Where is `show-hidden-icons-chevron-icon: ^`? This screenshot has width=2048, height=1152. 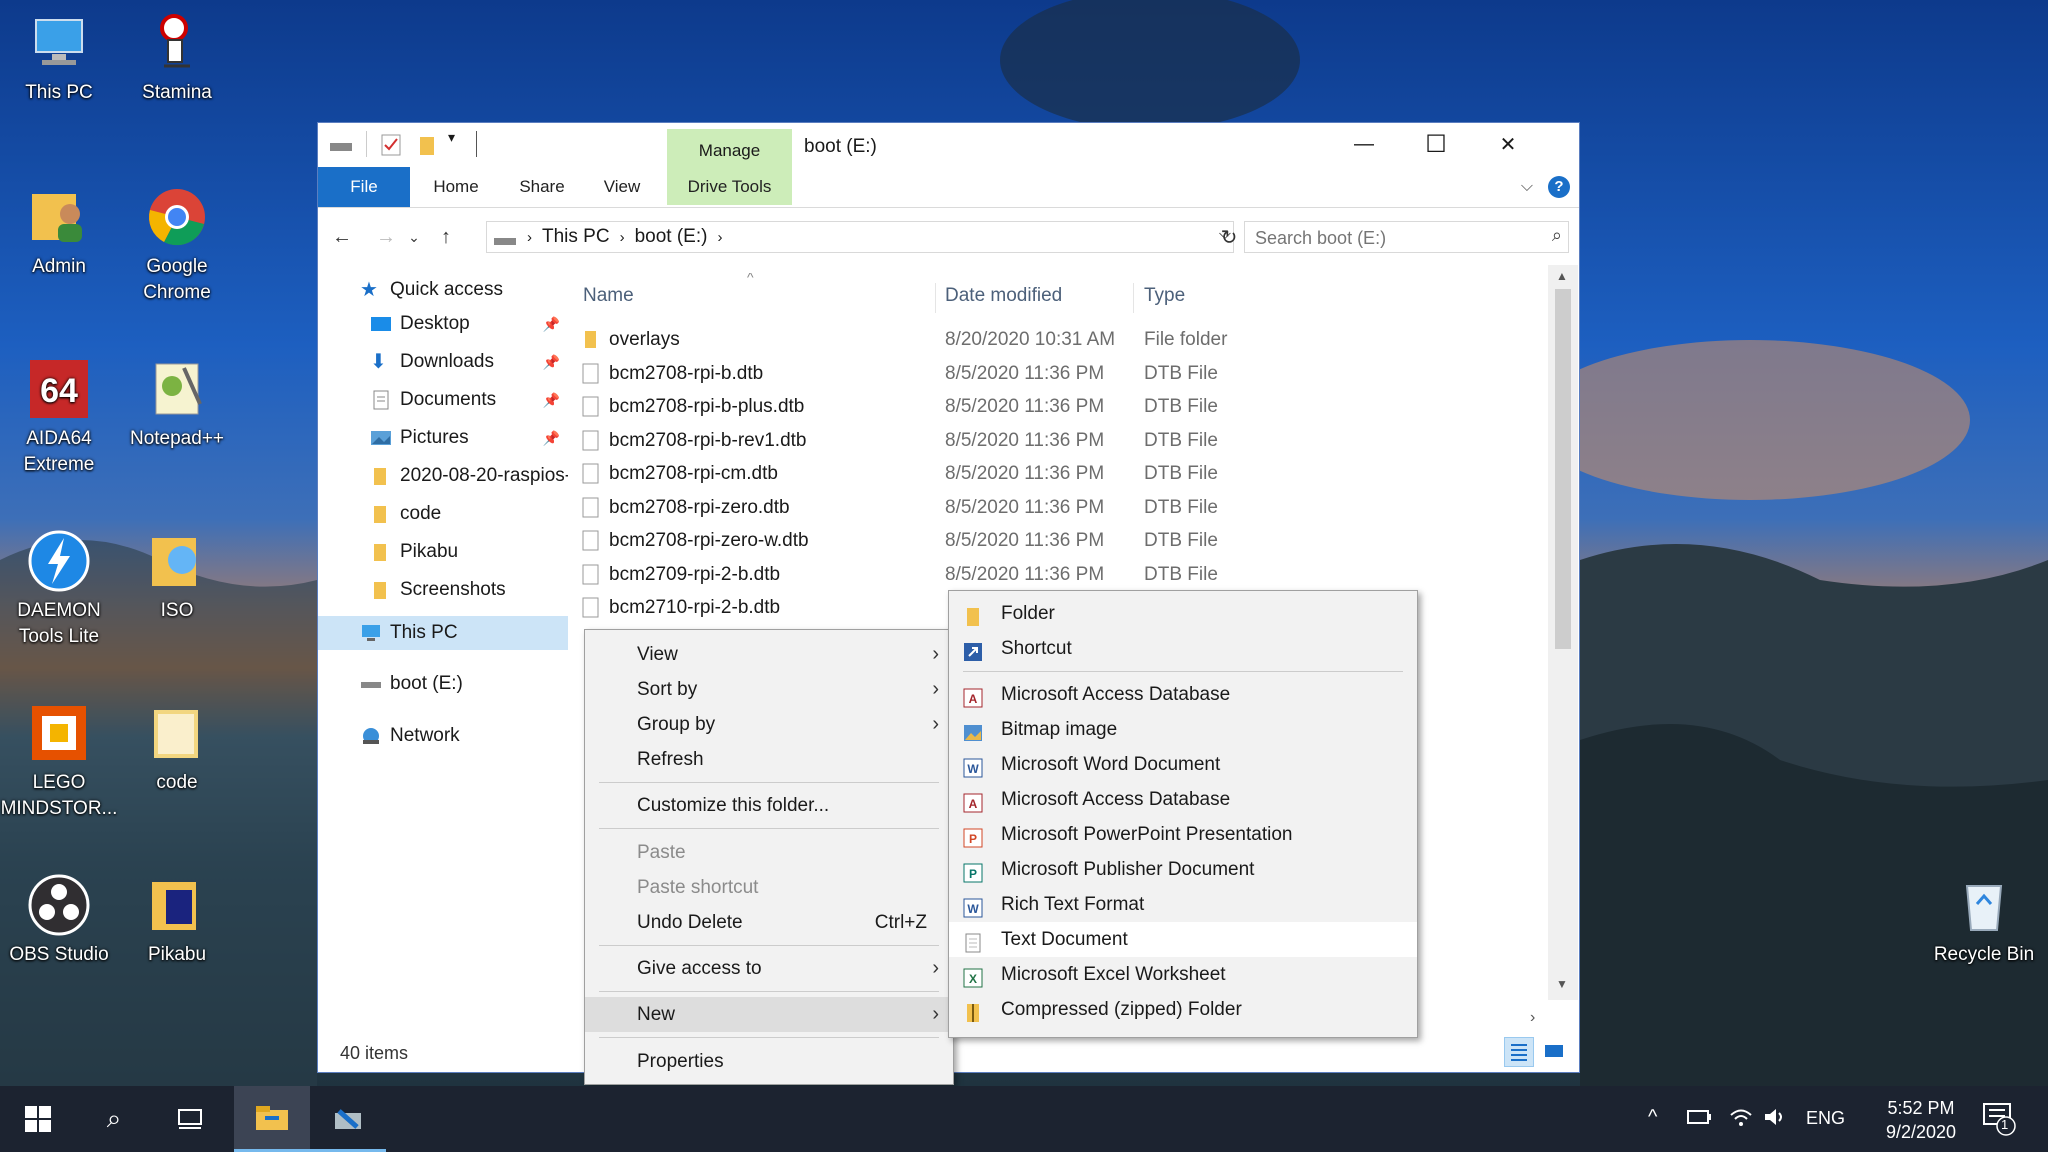
show-hidden-icons-chevron-icon: ^ is located at coordinates (1652, 1117).